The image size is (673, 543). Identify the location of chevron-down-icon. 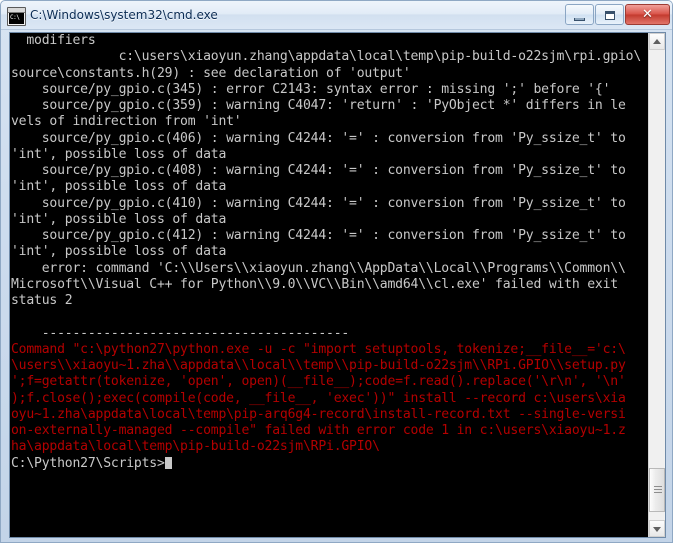
(657, 529).